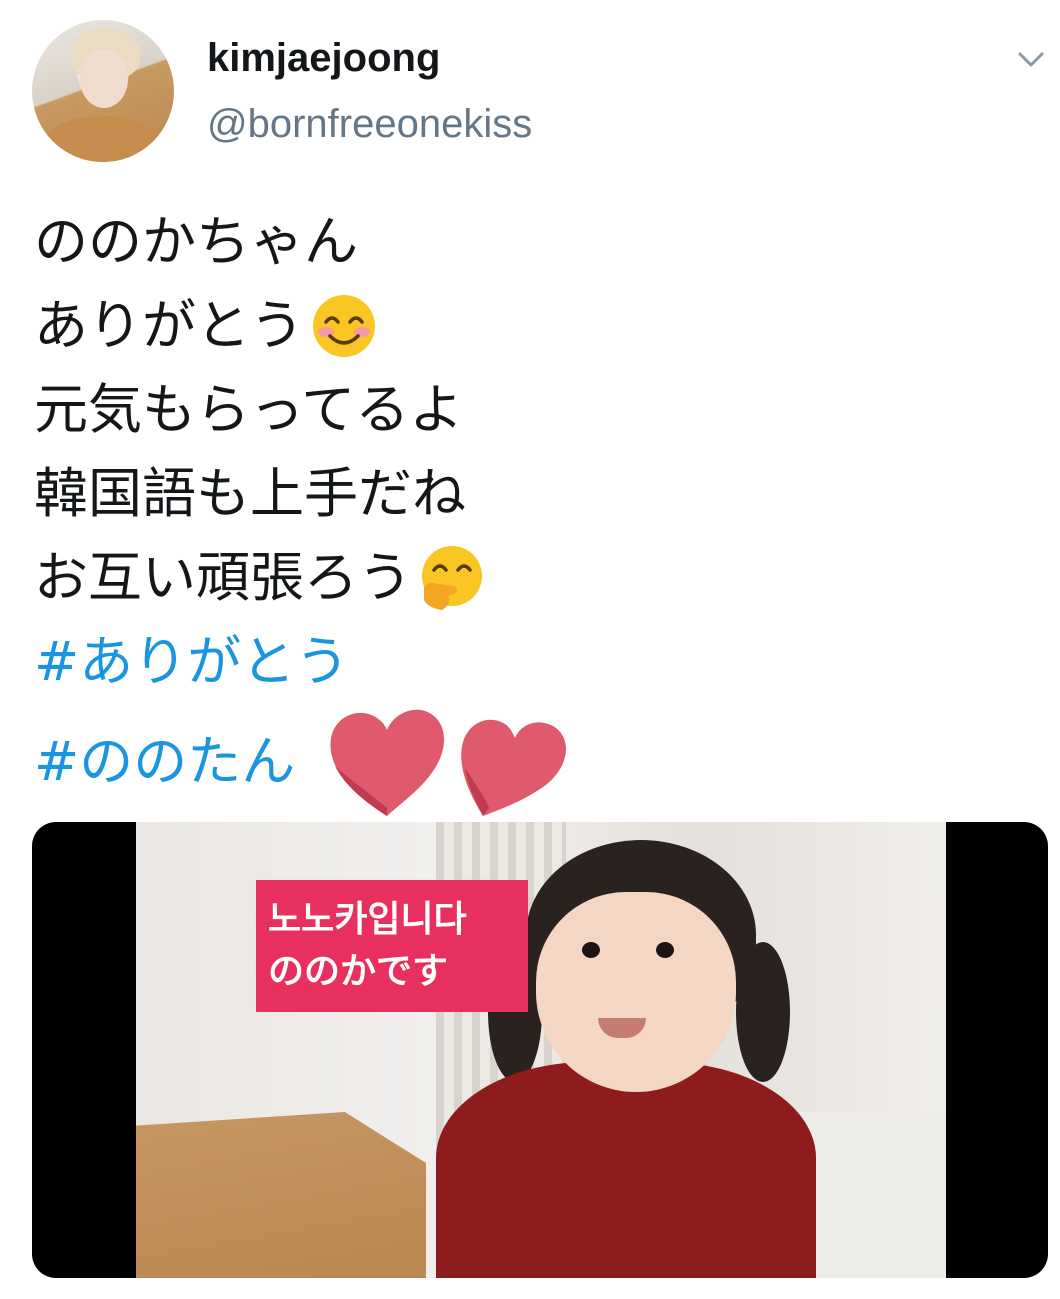 The height and width of the screenshot is (1299, 1060). Describe the element at coordinates (367, 919) in the screenshot. I see `video-caption-line: 노노카입니다` at that location.